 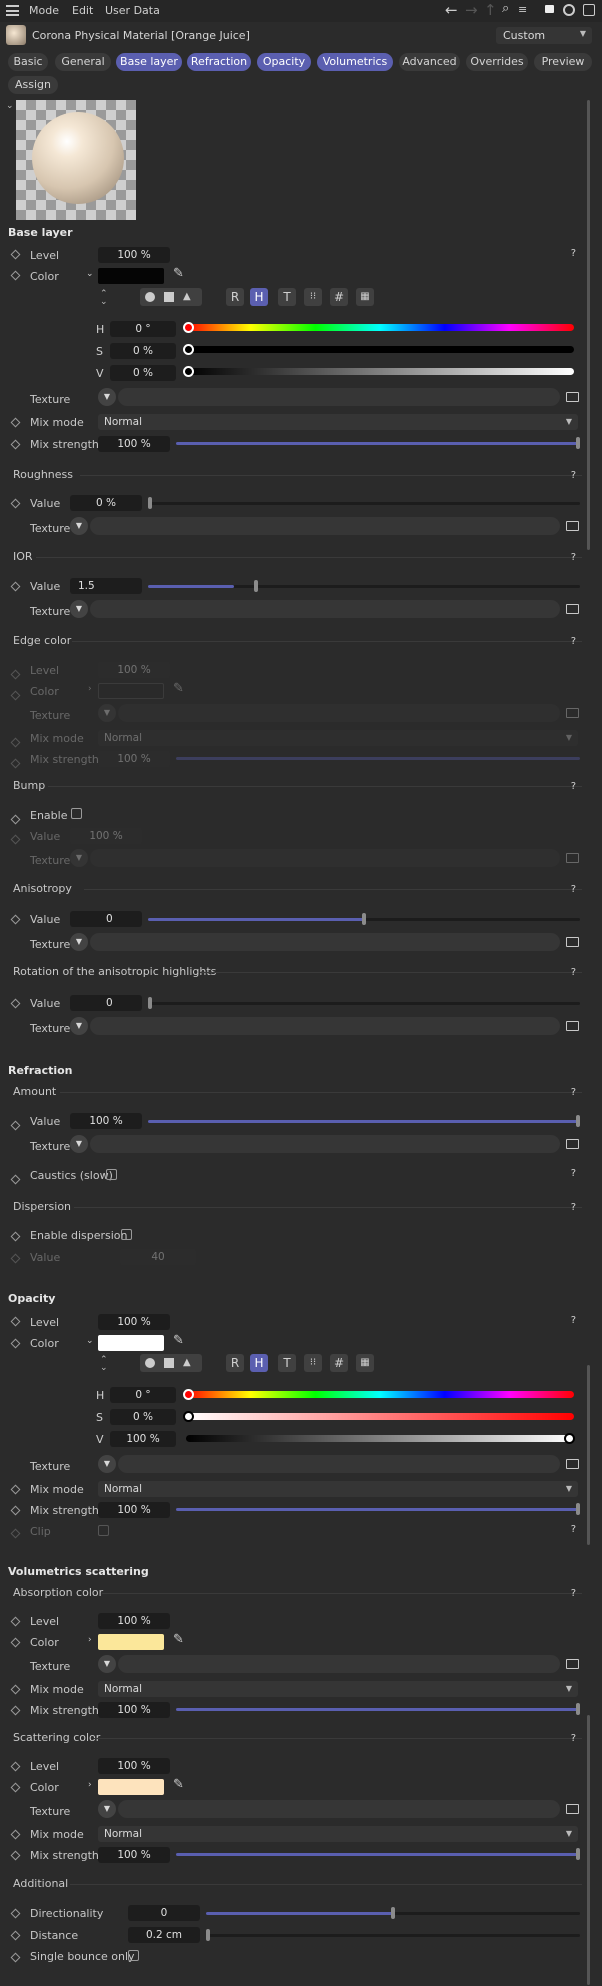 I want to click on chevron-down-icon: ⌄, so click(x=90, y=274).